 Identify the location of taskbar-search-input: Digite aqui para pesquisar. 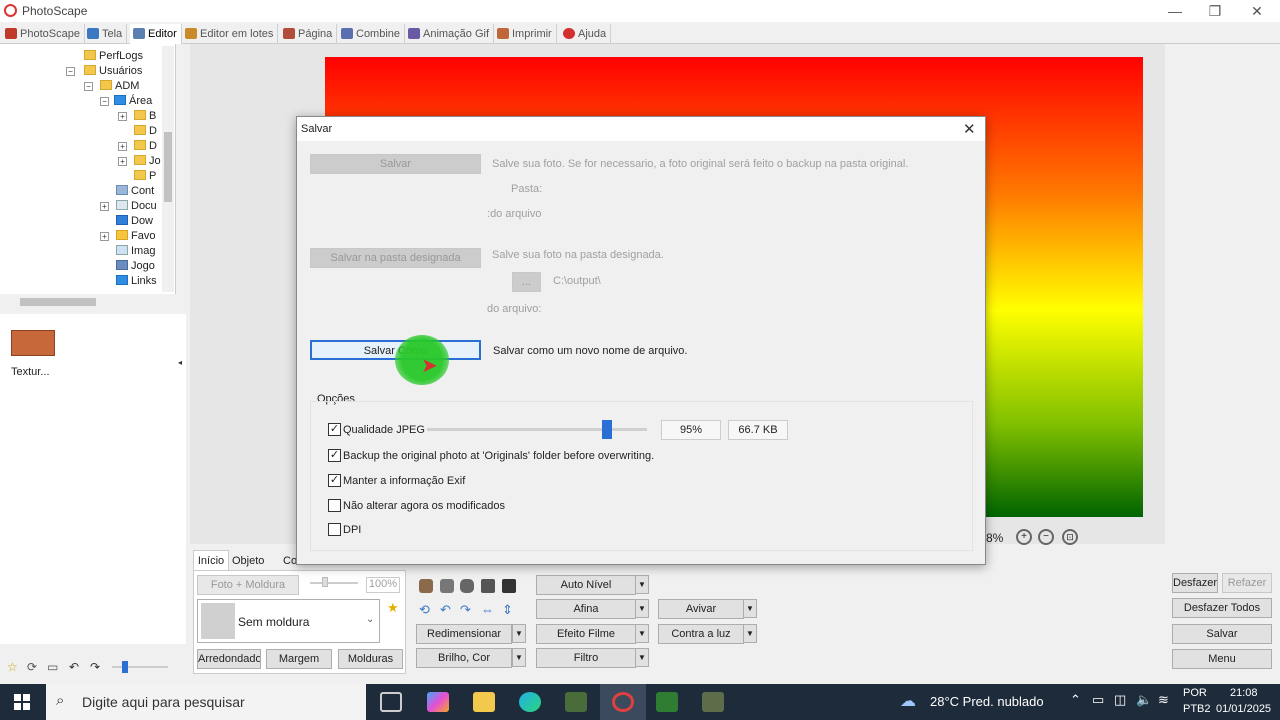
(206, 702).